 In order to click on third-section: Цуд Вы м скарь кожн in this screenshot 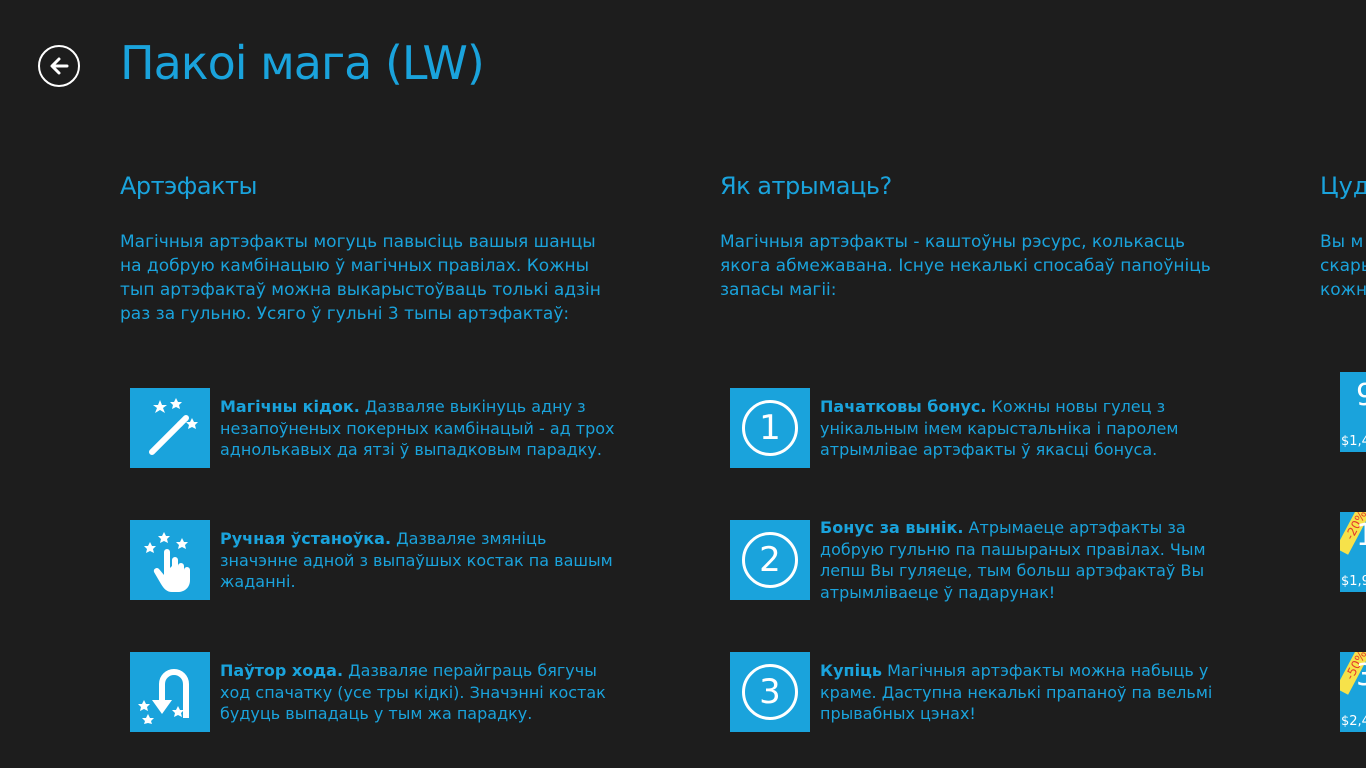, I will do `click(1343, 236)`.